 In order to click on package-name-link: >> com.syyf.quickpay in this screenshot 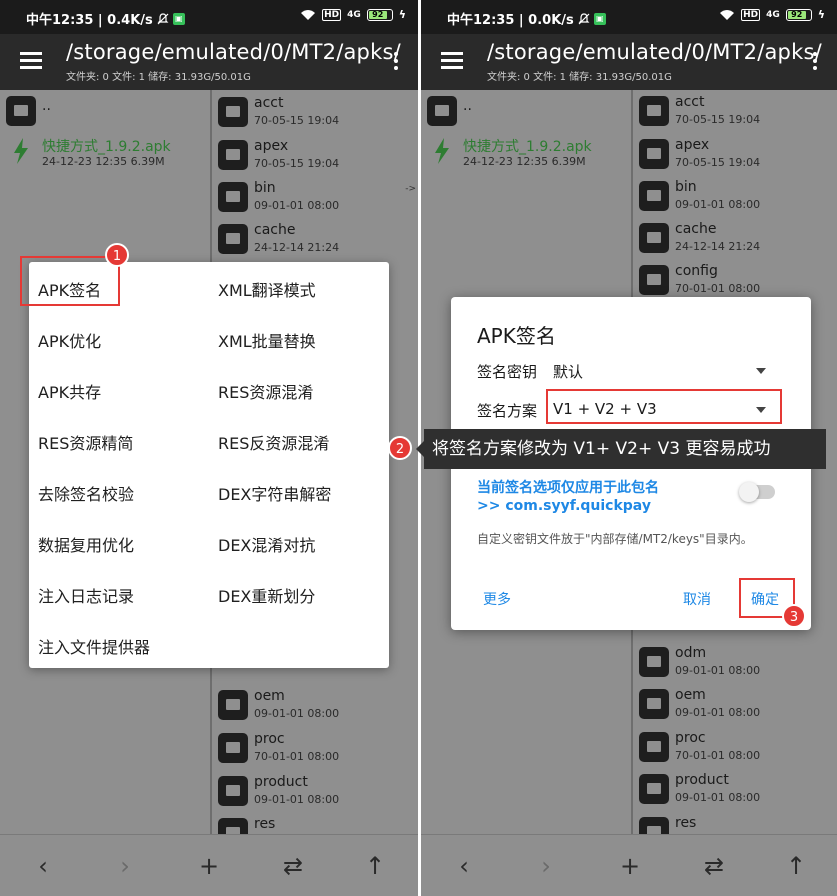, I will do `click(564, 506)`.